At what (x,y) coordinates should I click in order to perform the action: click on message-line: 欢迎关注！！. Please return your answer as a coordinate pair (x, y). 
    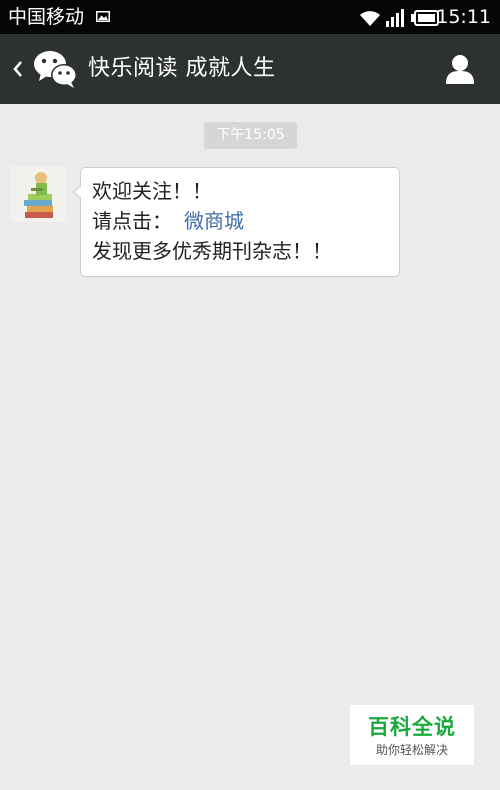
    Looking at the image, I should click on (152, 191).